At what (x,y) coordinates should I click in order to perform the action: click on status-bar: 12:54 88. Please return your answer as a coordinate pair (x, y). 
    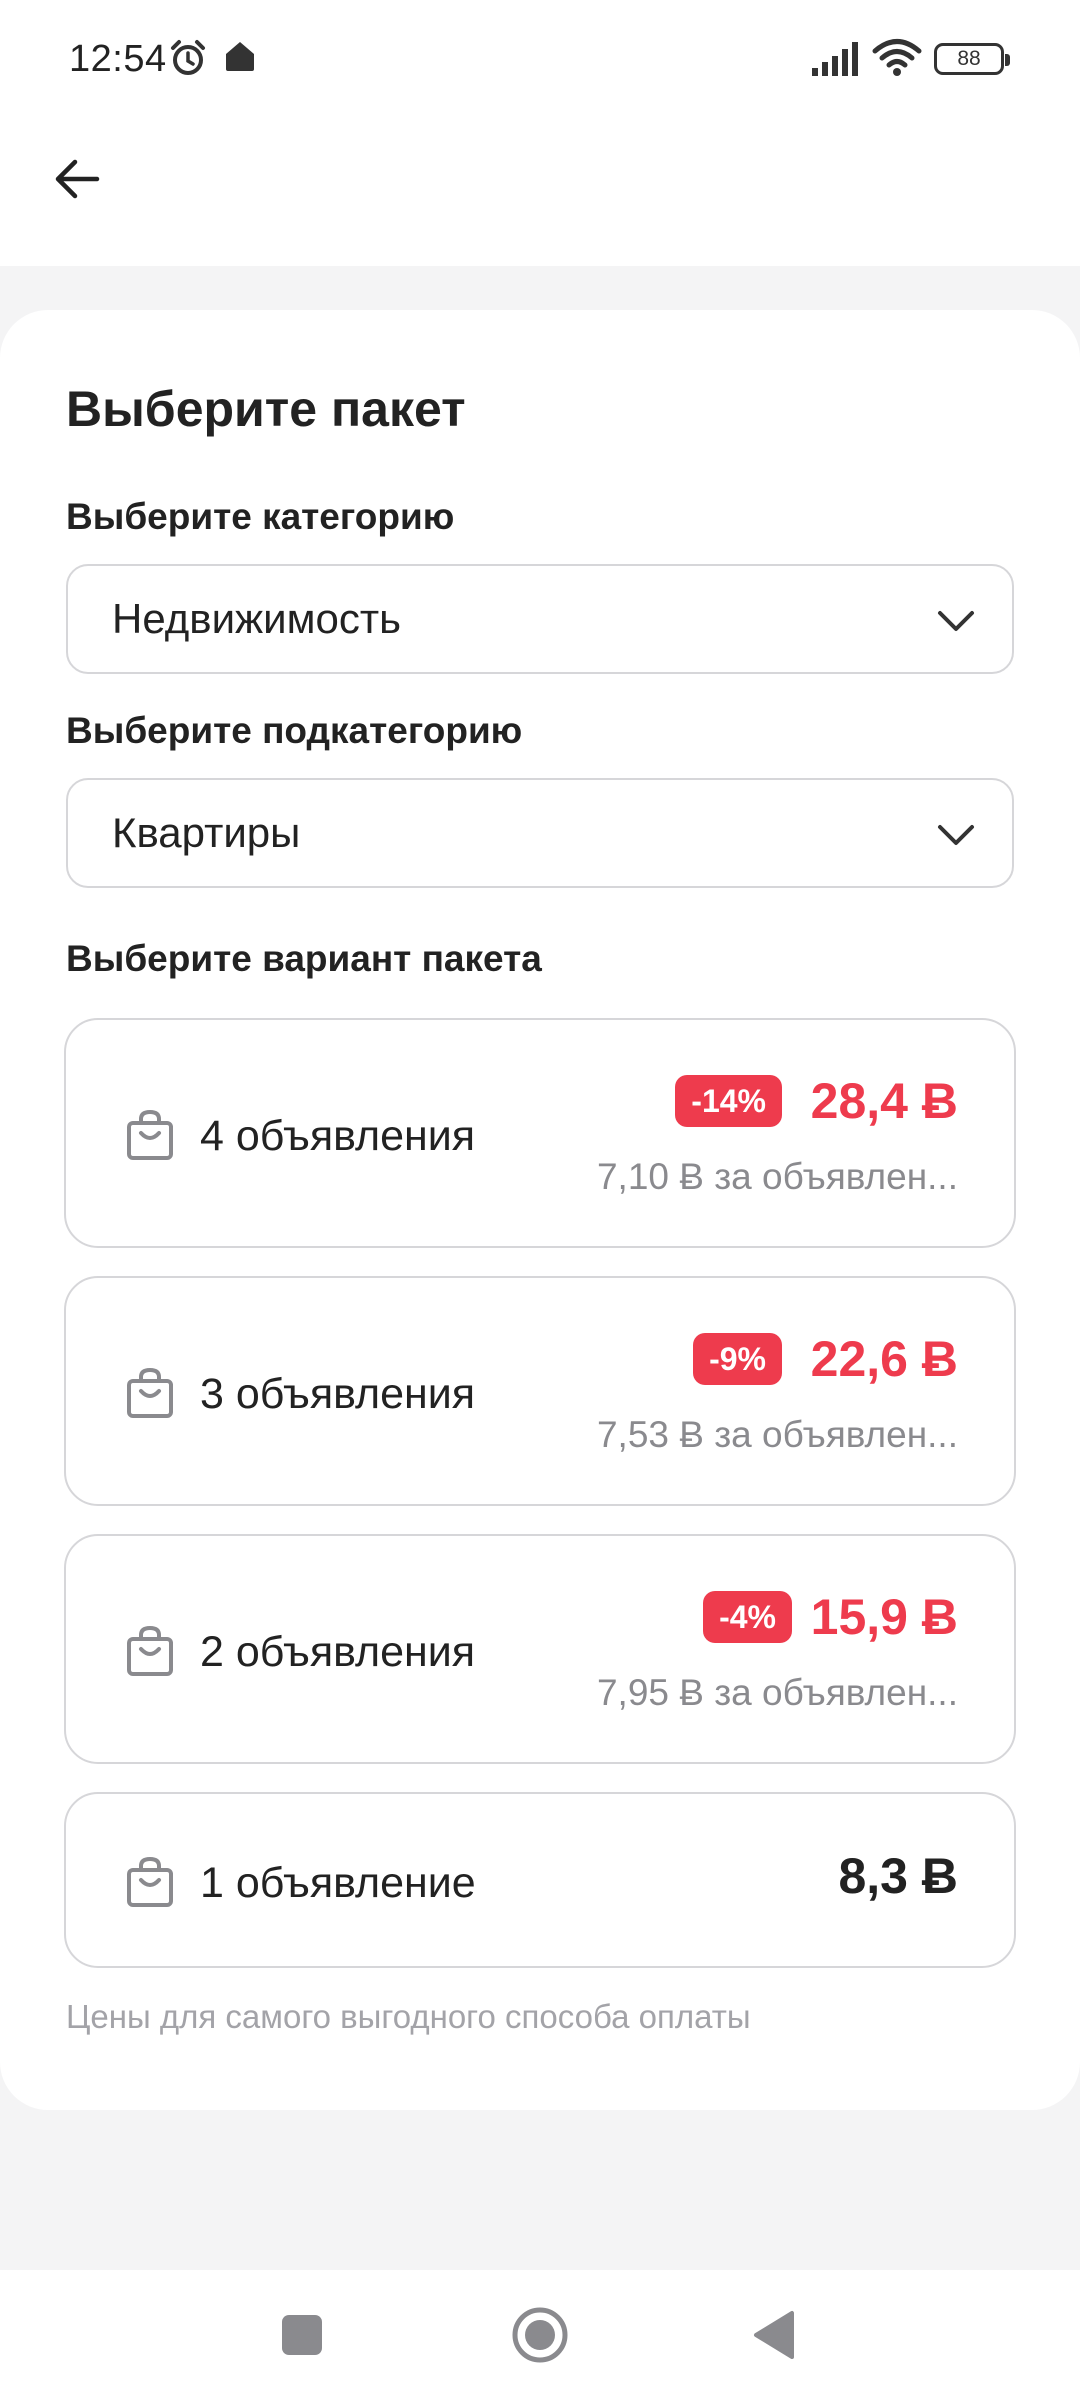
    Looking at the image, I should click on (540, 59).